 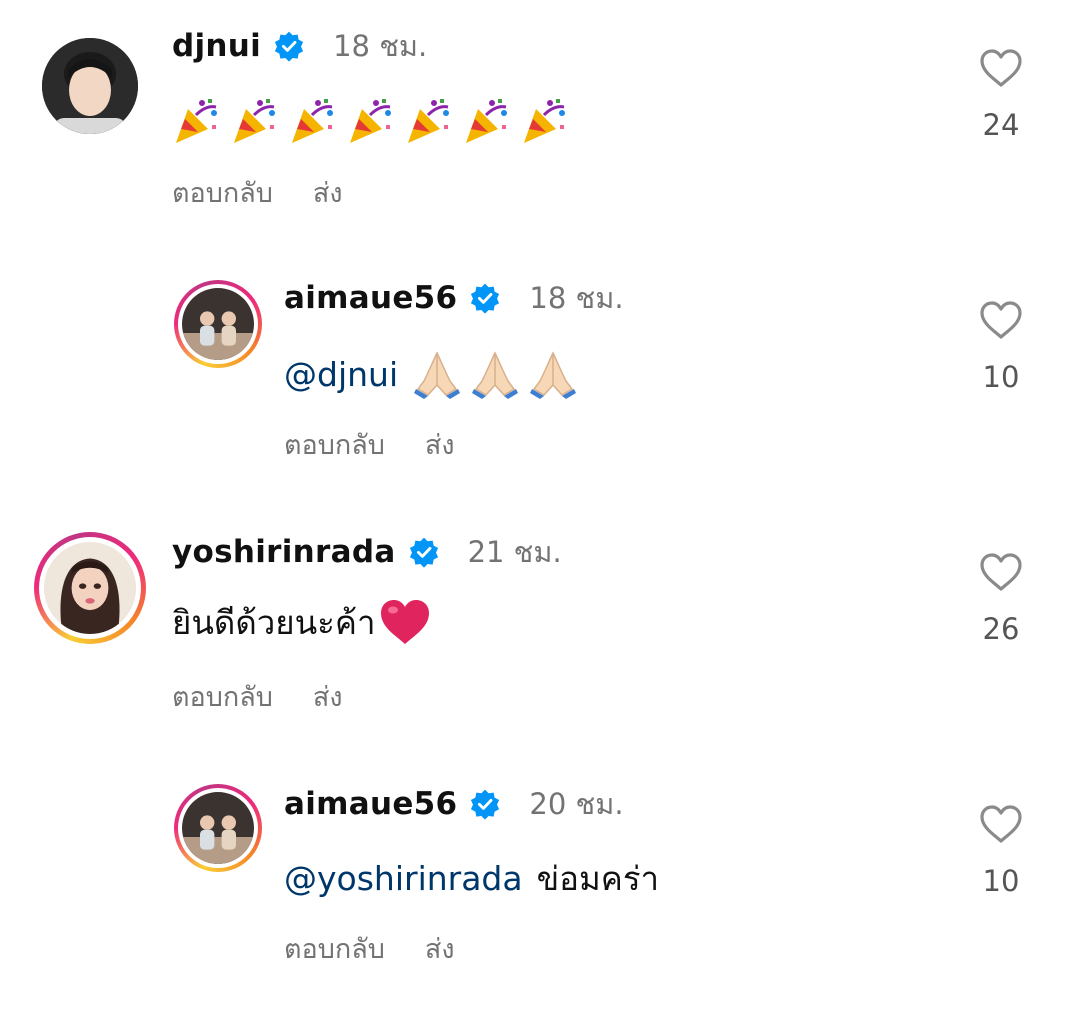 I want to click on comment-text: @yoshirinrada ข่อมคร่า, so click(x=471, y=878).